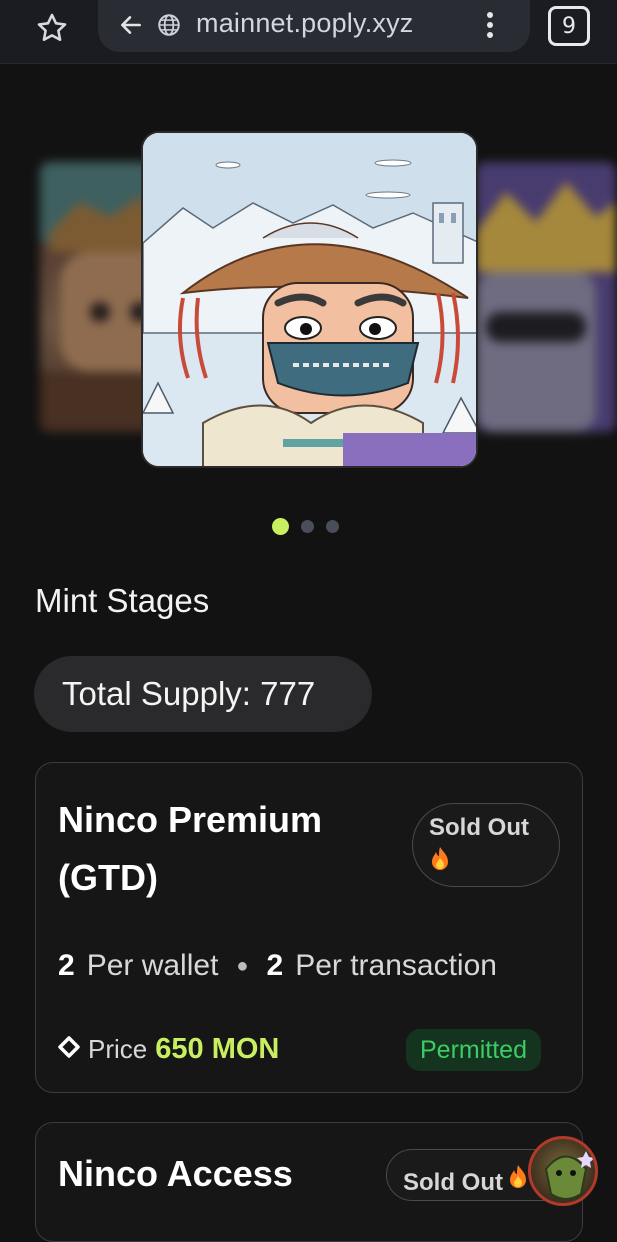 Image resolution: width=617 pixels, height=1242 pixels. I want to click on price-row: Price 650 MON, so click(168, 1049).